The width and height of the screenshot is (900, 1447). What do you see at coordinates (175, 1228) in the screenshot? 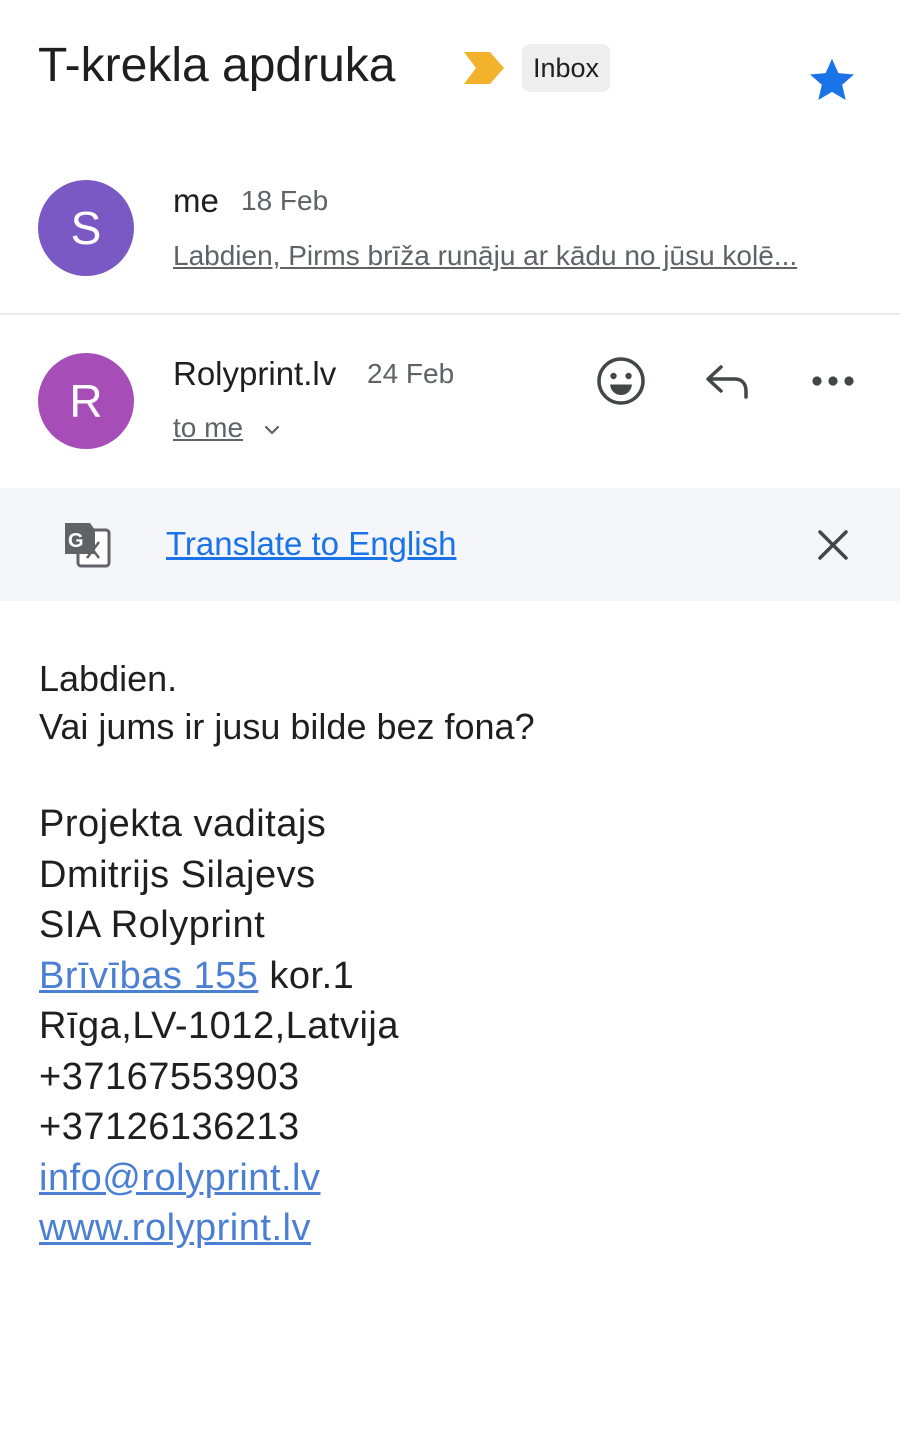
I see `website-link: www.rolyprint.lv` at bounding box center [175, 1228].